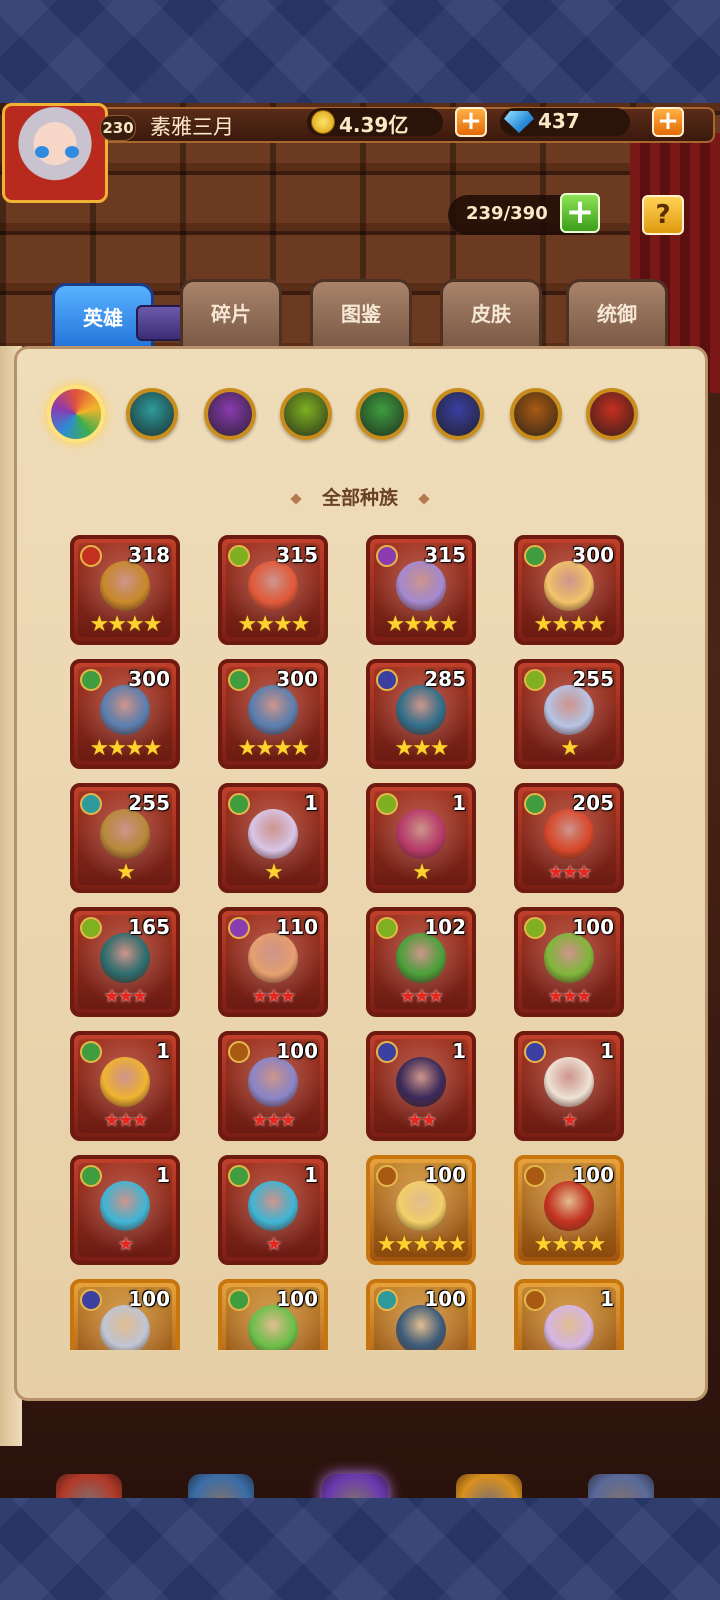  What do you see at coordinates (361, 314) in the screenshot?
I see `tab-collection: 图鉴` at bounding box center [361, 314].